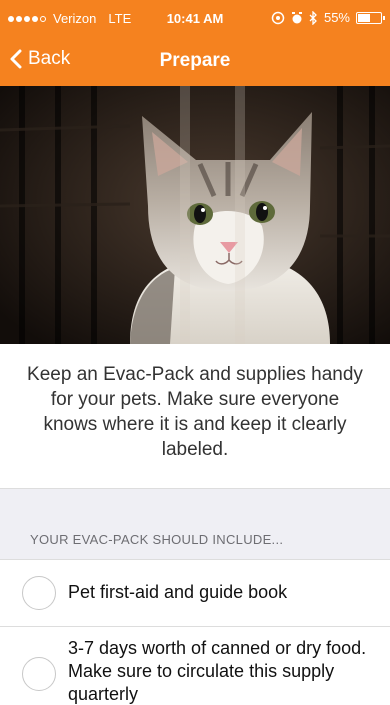  Describe the element at coordinates (278, 17) in the screenshot. I see `location-icon` at that location.